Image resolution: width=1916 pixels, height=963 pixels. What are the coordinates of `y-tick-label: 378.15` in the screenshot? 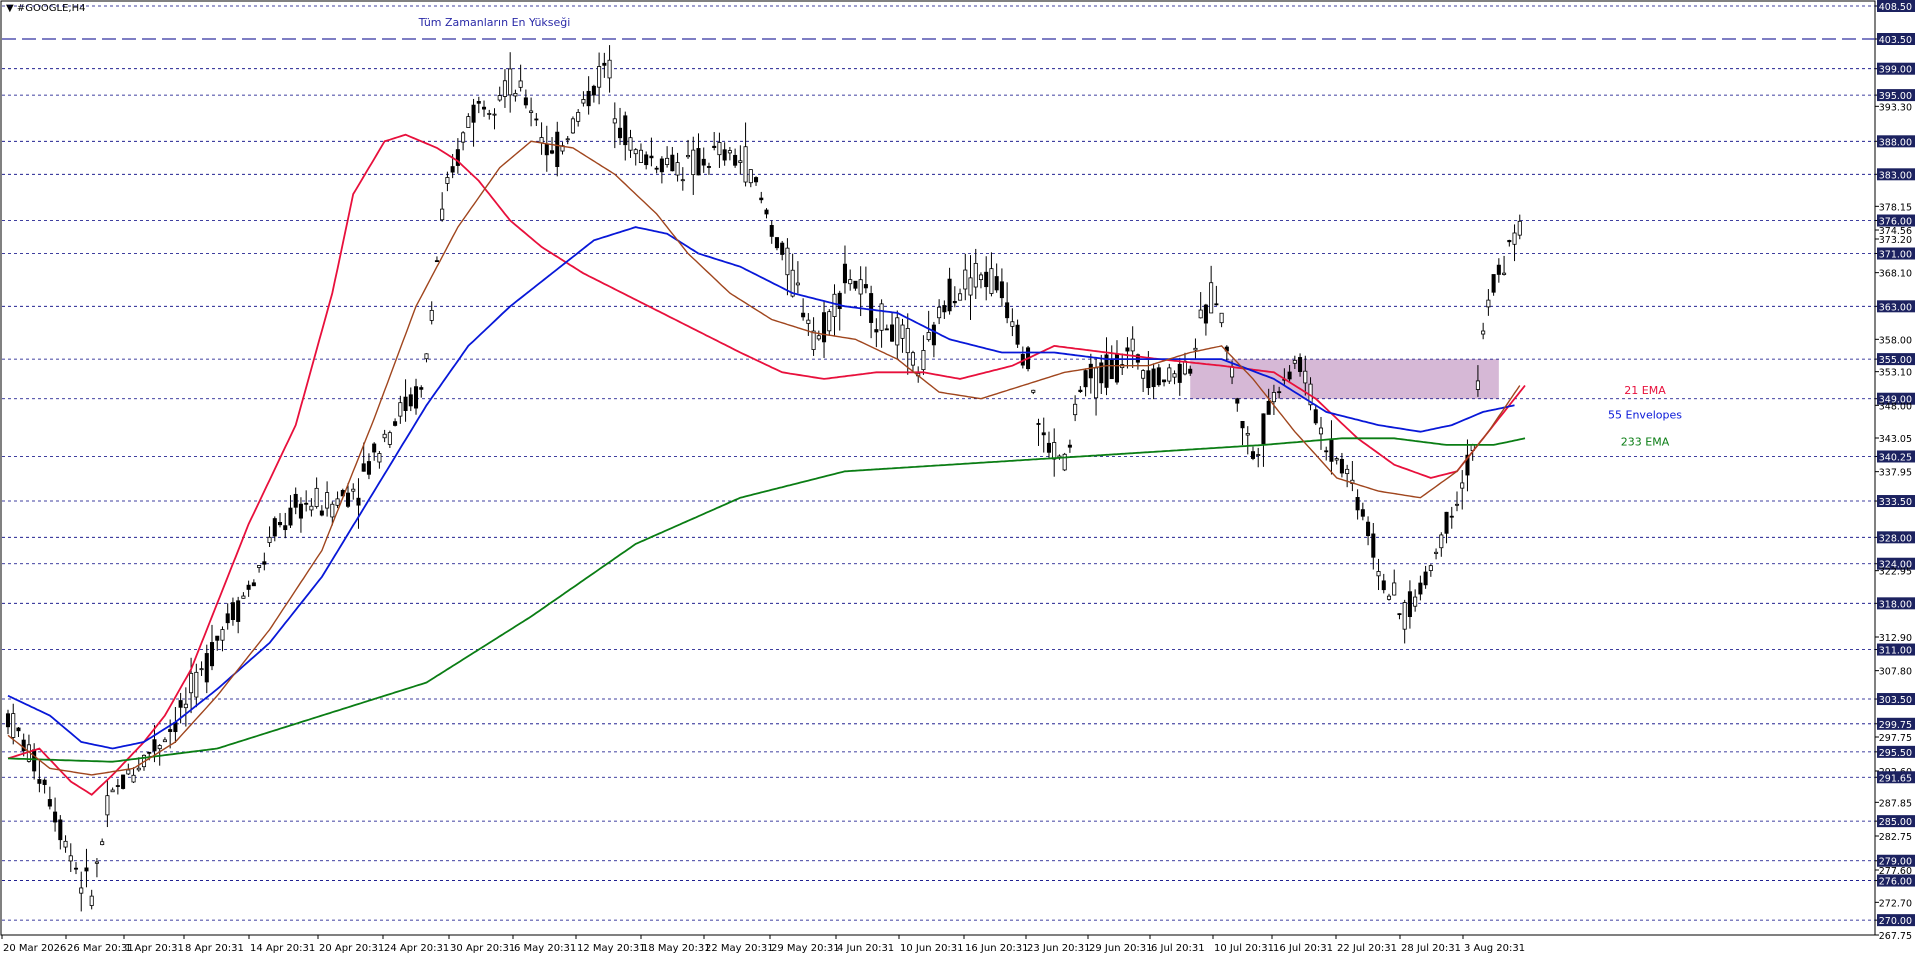 It's located at (1895, 207).